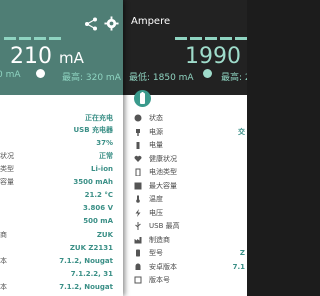 Image resolution: width=320 pixels, height=296 pixels. I want to click on capacity-icon, so click(138, 185).